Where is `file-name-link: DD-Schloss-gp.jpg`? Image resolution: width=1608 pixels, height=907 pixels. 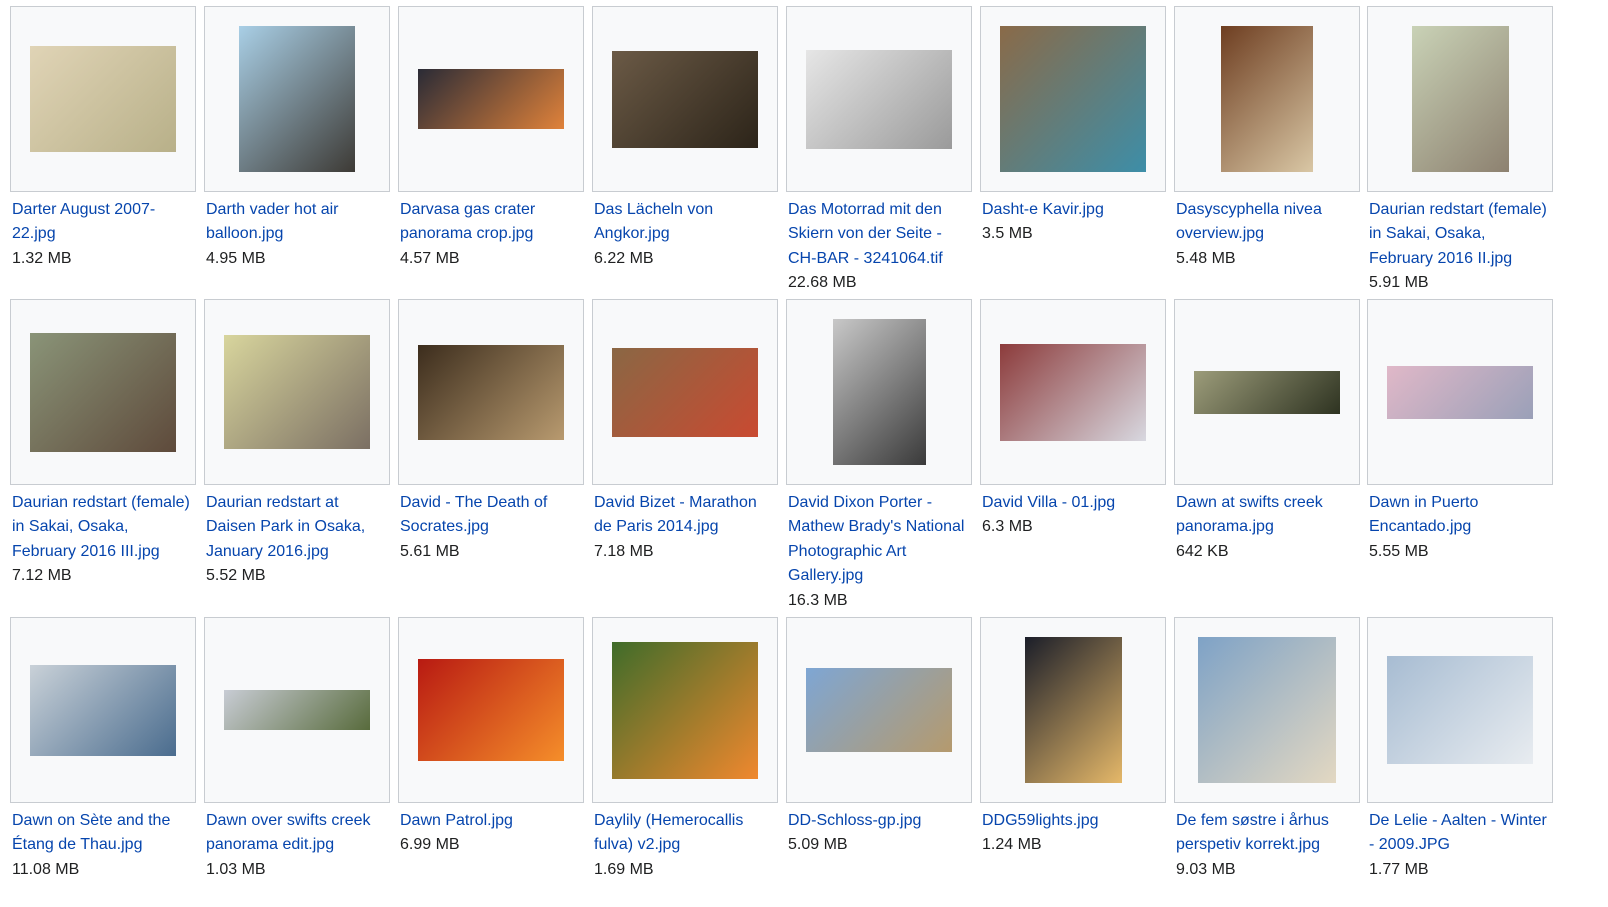 file-name-link: DD-Schloss-gp.jpg is located at coordinates (880, 821).